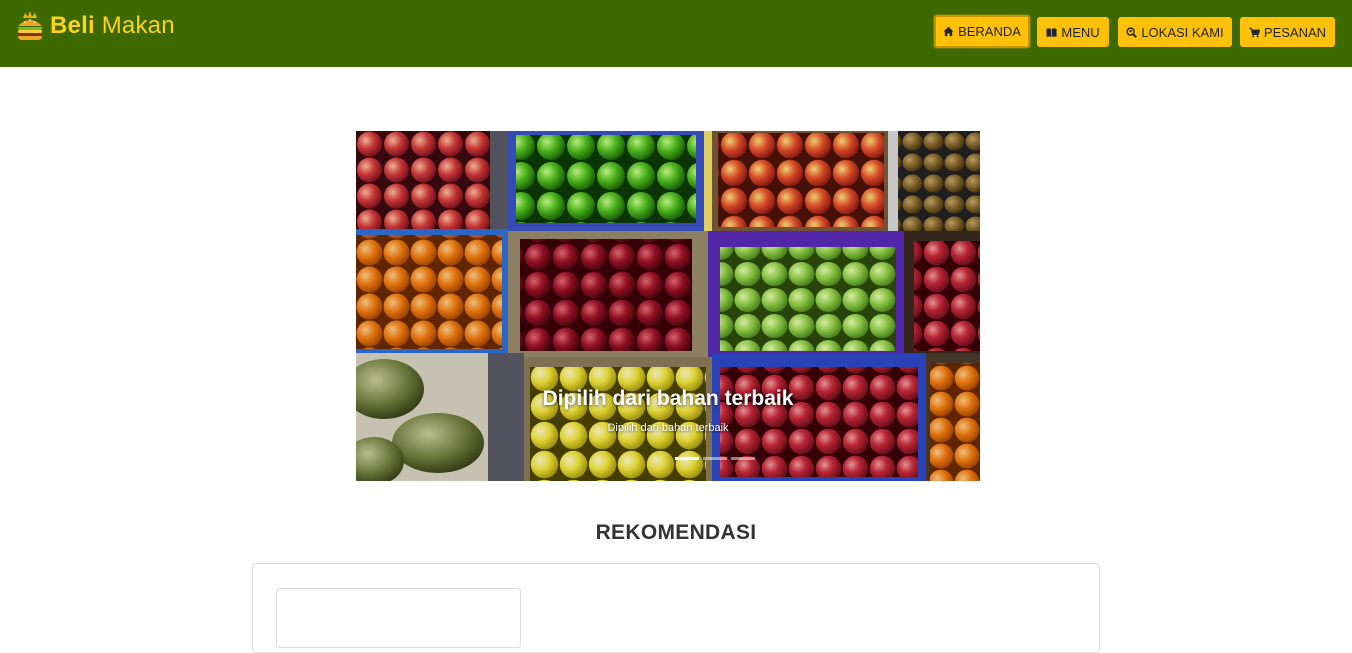 This screenshot has width=1352, height=653. I want to click on brand-name: Beli Makan, so click(112, 26).